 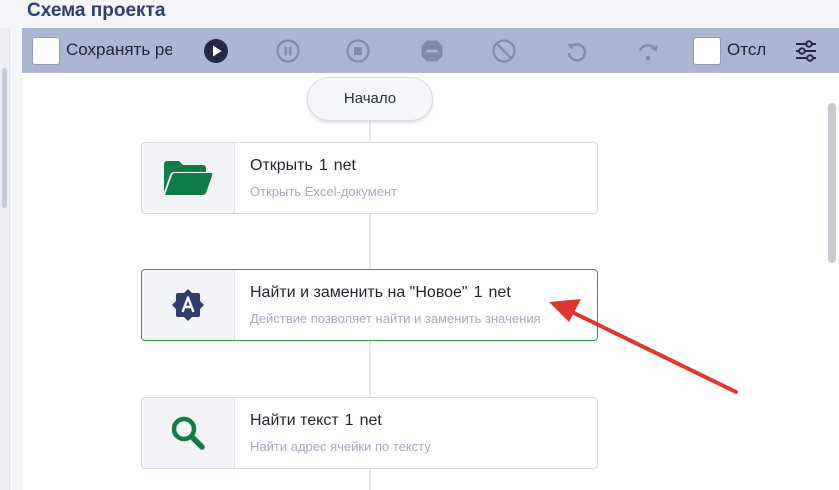 I want to click on panel-title: Схема проекта, so click(x=96, y=10).